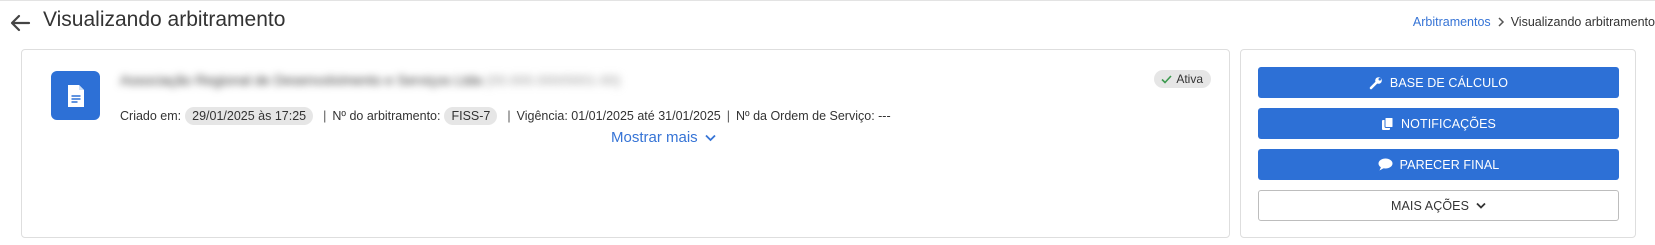 The width and height of the screenshot is (1655, 245). I want to click on parecer-final-button: PARECER FINAL, so click(1438, 164).